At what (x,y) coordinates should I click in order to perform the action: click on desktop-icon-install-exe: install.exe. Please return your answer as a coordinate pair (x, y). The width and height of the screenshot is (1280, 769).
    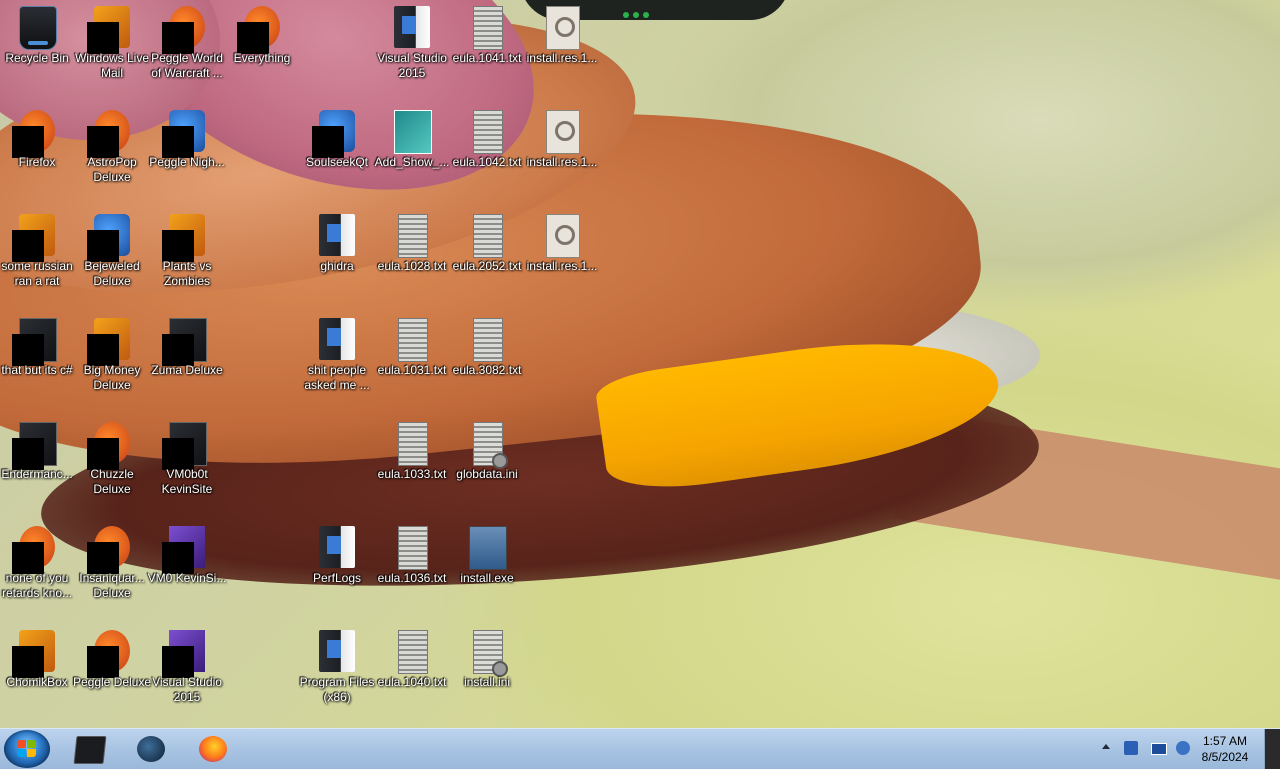
    Looking at the image, I should click on (487, 570).